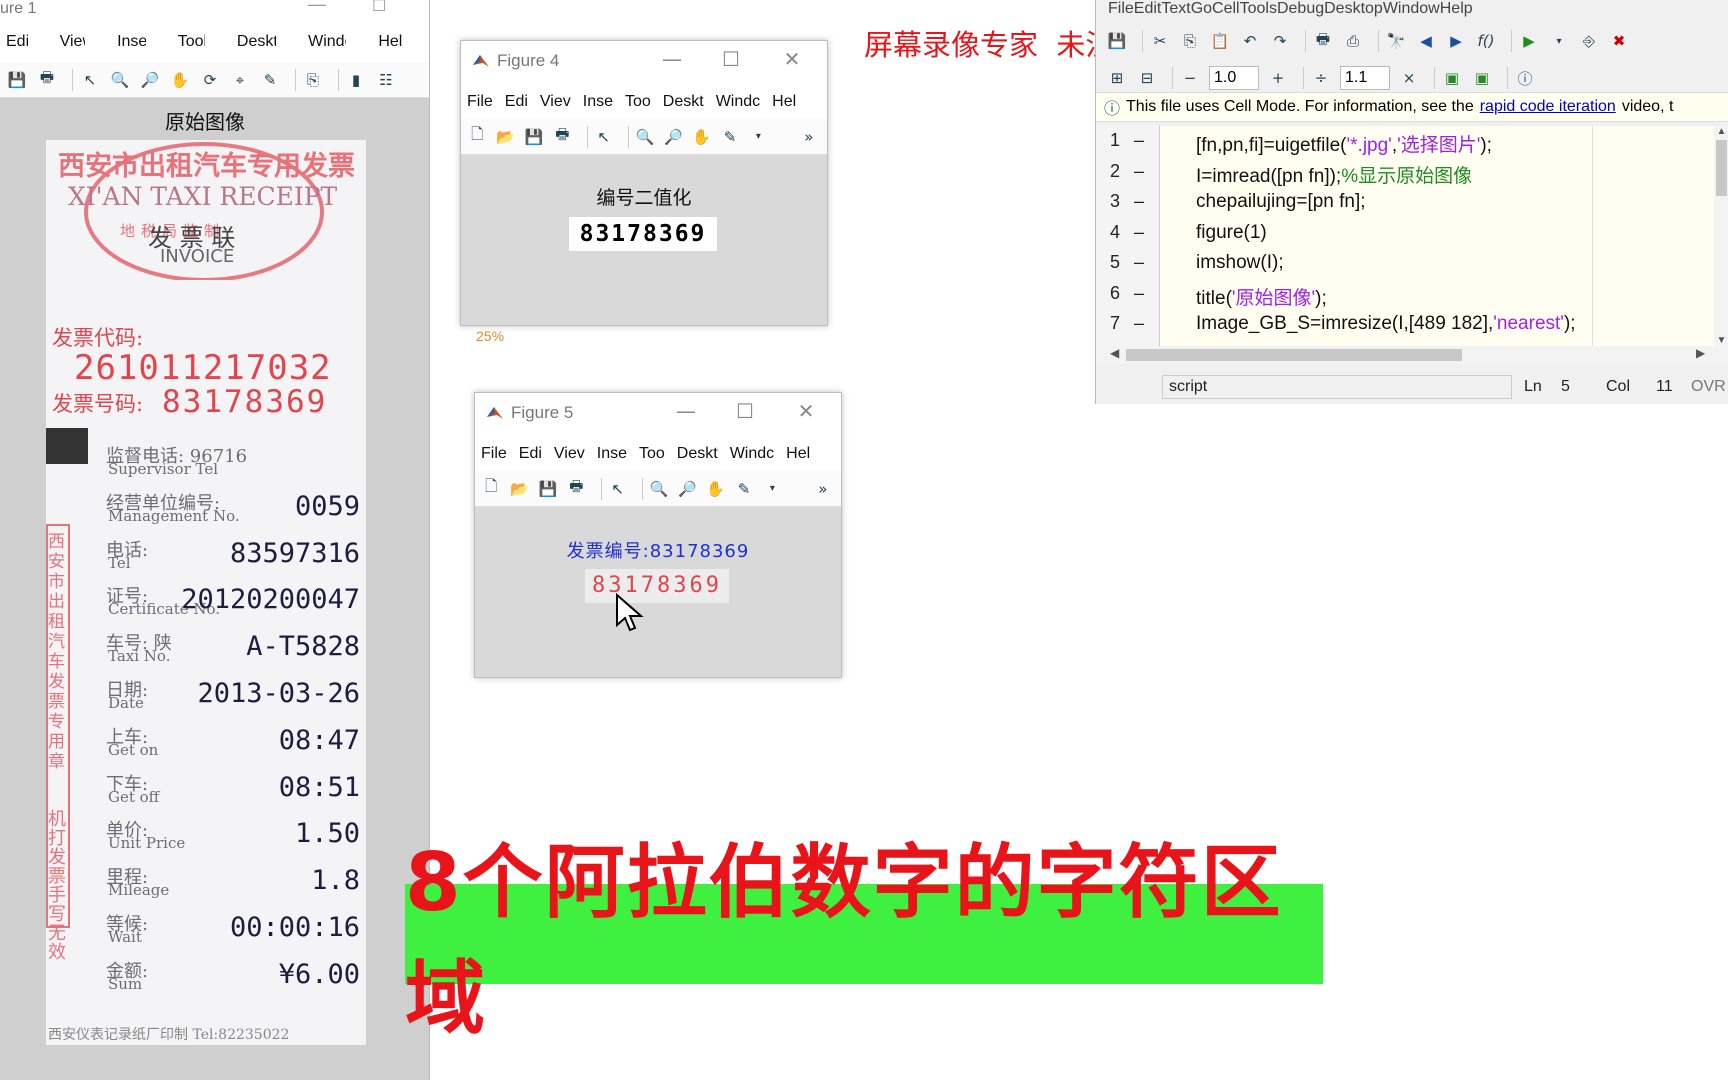  Describe the element at coordinates (1190, 78) in the screenshot. I see `minus-icon: −` at that location.